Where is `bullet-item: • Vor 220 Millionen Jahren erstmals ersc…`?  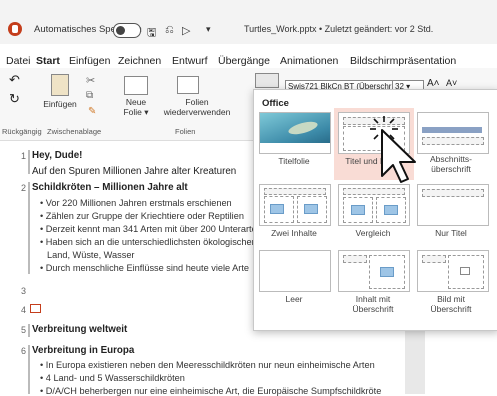 bullet-item: • Vor 220 Millionen Jahren erstmals ersc… is located at coordinates (136, 203).